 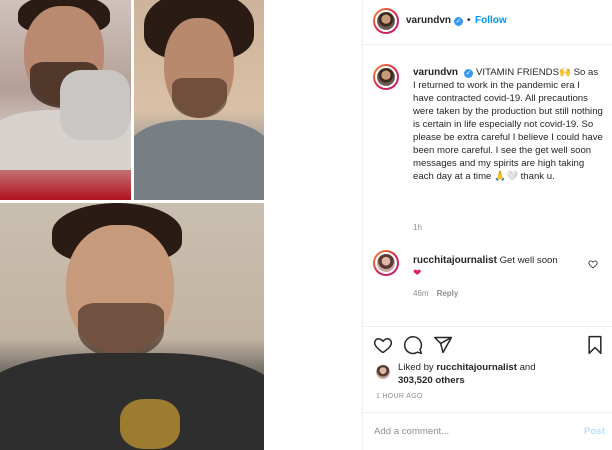 What do you see at coordinates (594, 431) in the screenshot?
I see `post-button: Post` at bounding box center [594, 431].